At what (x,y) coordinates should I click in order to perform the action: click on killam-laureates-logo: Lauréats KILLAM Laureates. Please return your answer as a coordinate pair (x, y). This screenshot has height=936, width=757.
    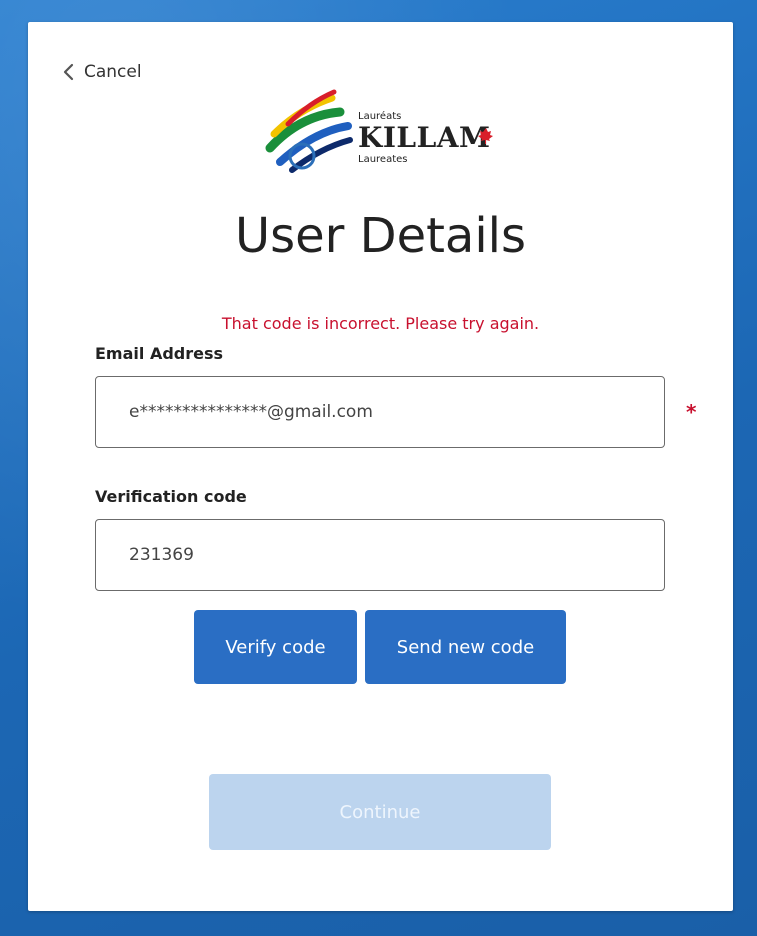
    Looking at the image, I should click on (379, 131).